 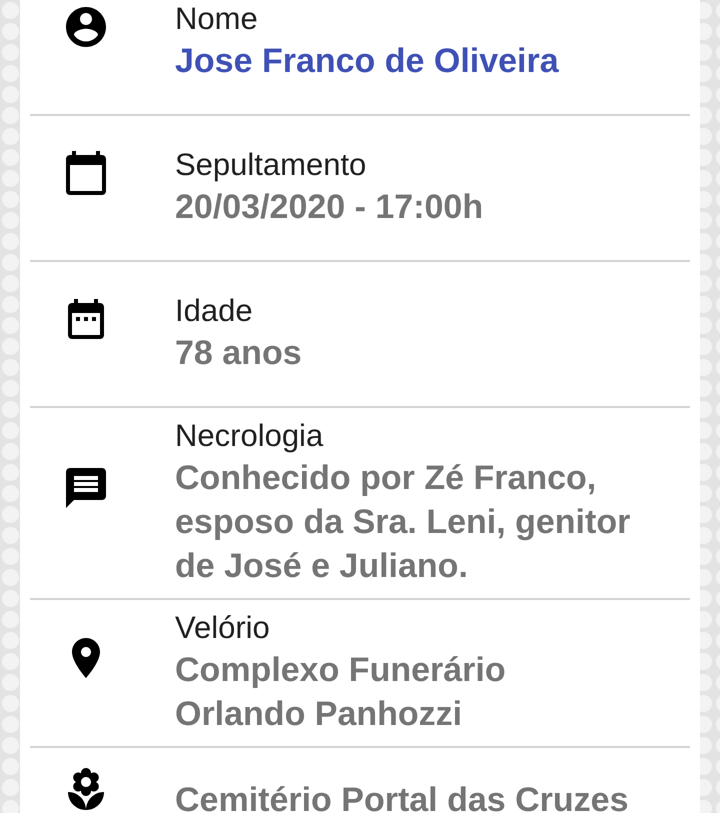 I want to click on map-pin-icon, so click(x=86, y=658).